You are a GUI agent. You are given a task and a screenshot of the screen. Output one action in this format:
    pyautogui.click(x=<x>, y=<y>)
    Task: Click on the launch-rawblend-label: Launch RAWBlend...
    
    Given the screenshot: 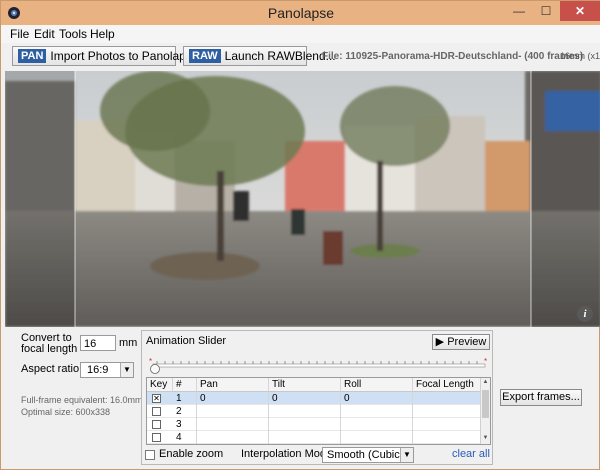 What is the action you would take?
    pyautogui.click(x=280, y=56)
    